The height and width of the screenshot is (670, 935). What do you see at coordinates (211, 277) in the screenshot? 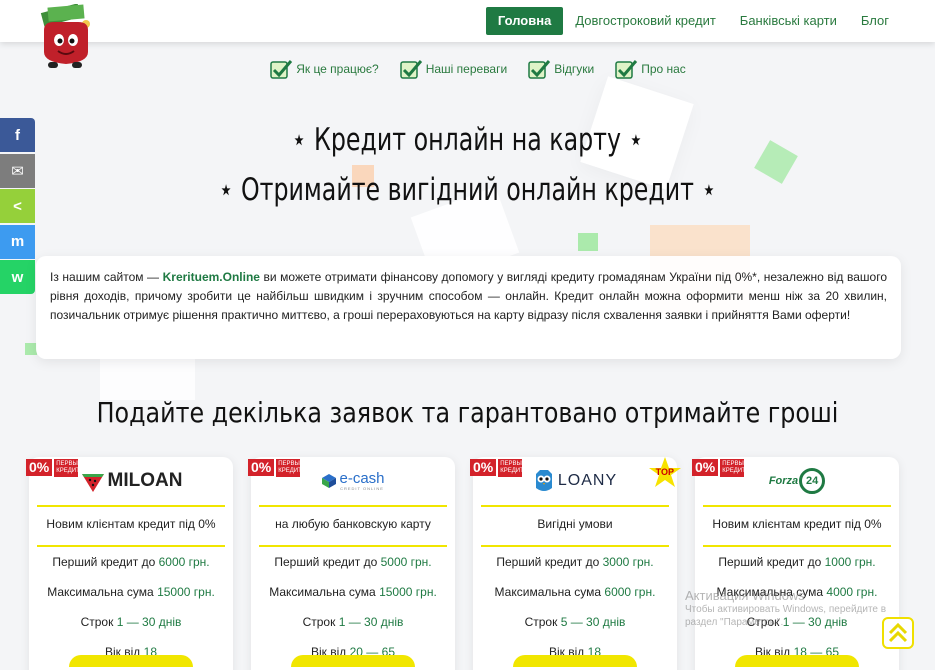
I see `site-brand-link: Krerituem.Online` at bounding box center [211, 277].